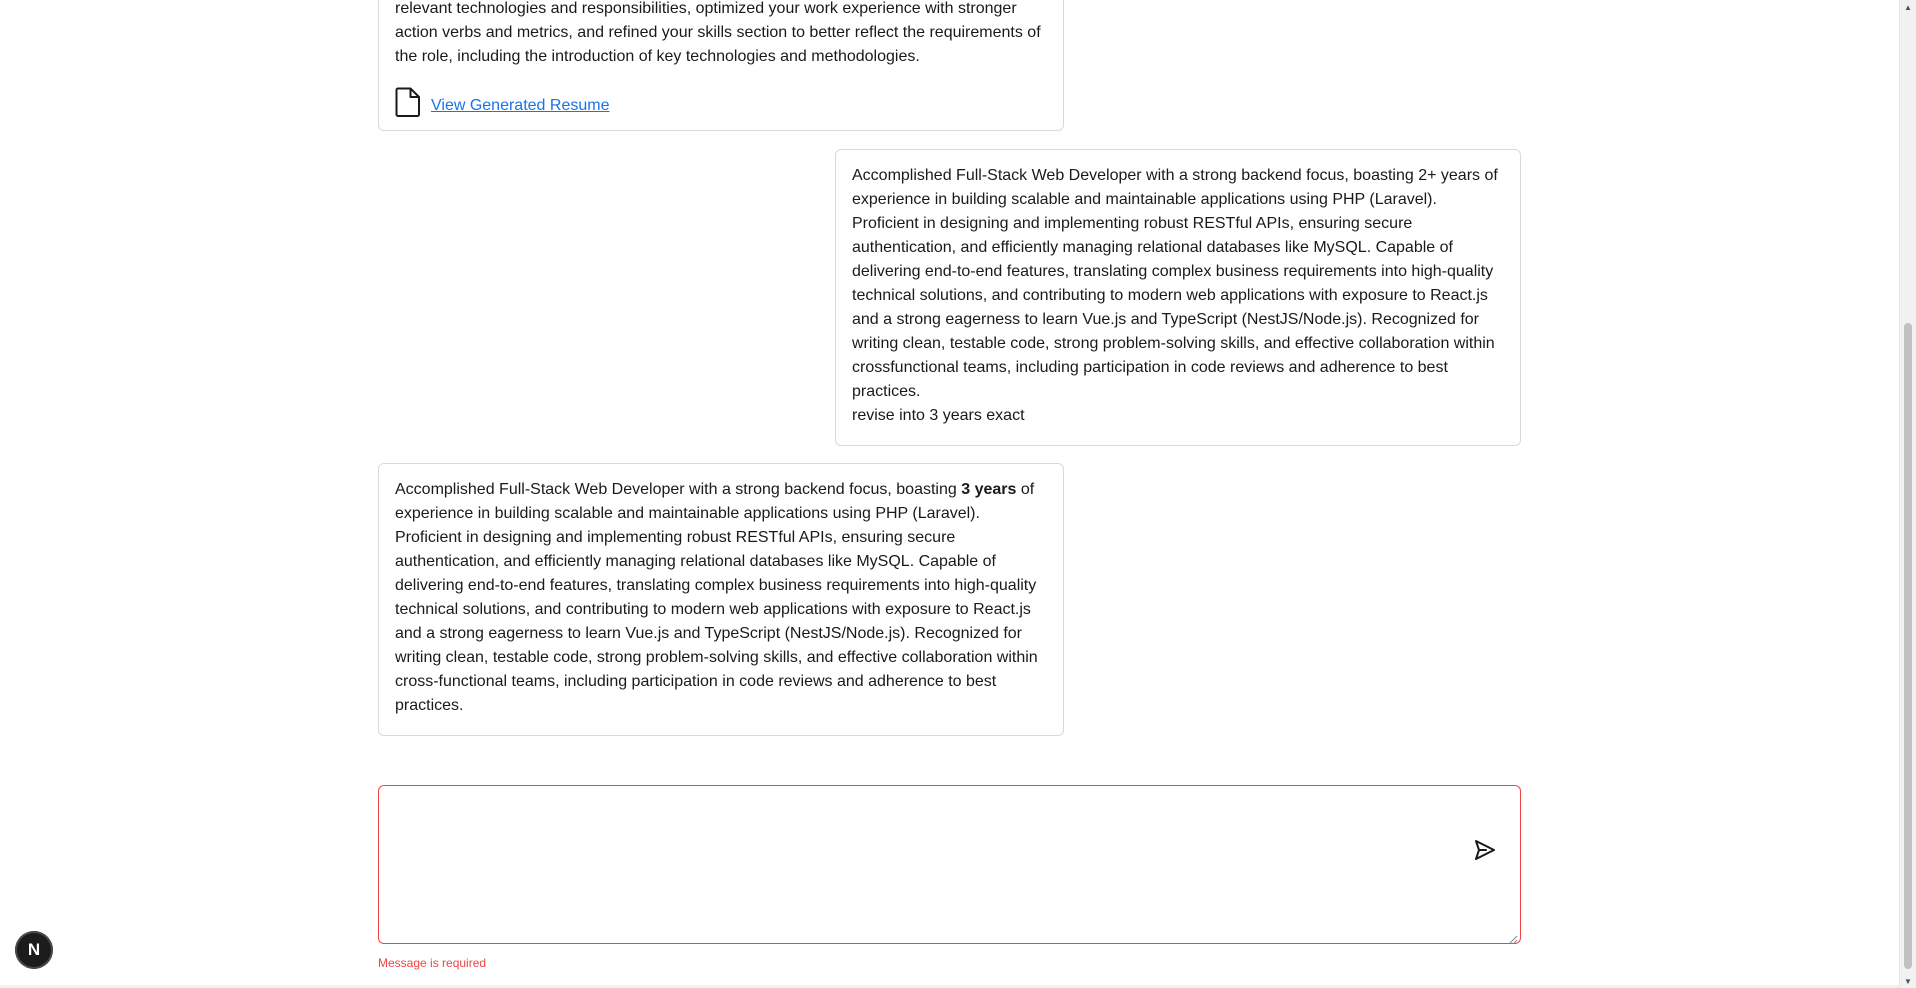 The width and height of the screenshot is (1916, 988). Describe the element at coordinates (432, 963) in the screenshot. I see `validation-error: Message is required` at that location.